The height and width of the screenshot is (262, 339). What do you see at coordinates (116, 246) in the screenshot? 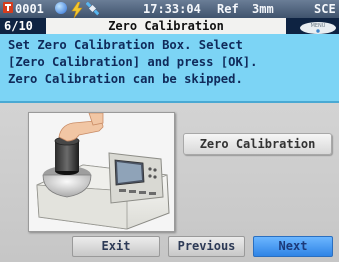
I see `exit-button: Exit` at bounding box center [116, 246].